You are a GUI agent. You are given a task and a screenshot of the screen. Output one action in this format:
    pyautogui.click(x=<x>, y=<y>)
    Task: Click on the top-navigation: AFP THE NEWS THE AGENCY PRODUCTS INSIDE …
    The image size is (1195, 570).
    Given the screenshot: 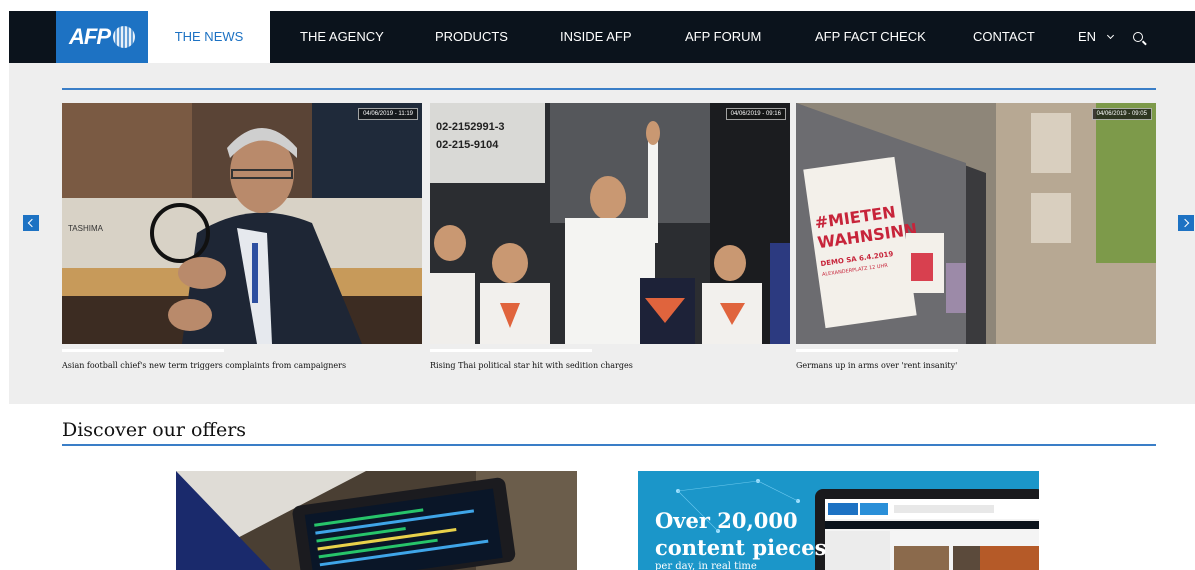 What is the action you would take?
    pyautogui.click(x=602, y=37)
    